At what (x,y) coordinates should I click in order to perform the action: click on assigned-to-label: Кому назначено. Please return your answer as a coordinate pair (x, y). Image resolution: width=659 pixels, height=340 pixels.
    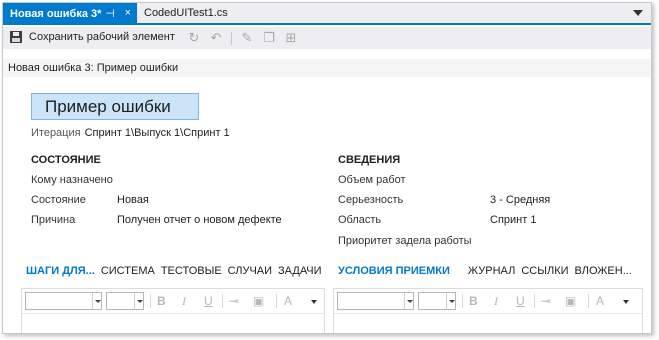
    Looking at the image, I should click on (72, 180).